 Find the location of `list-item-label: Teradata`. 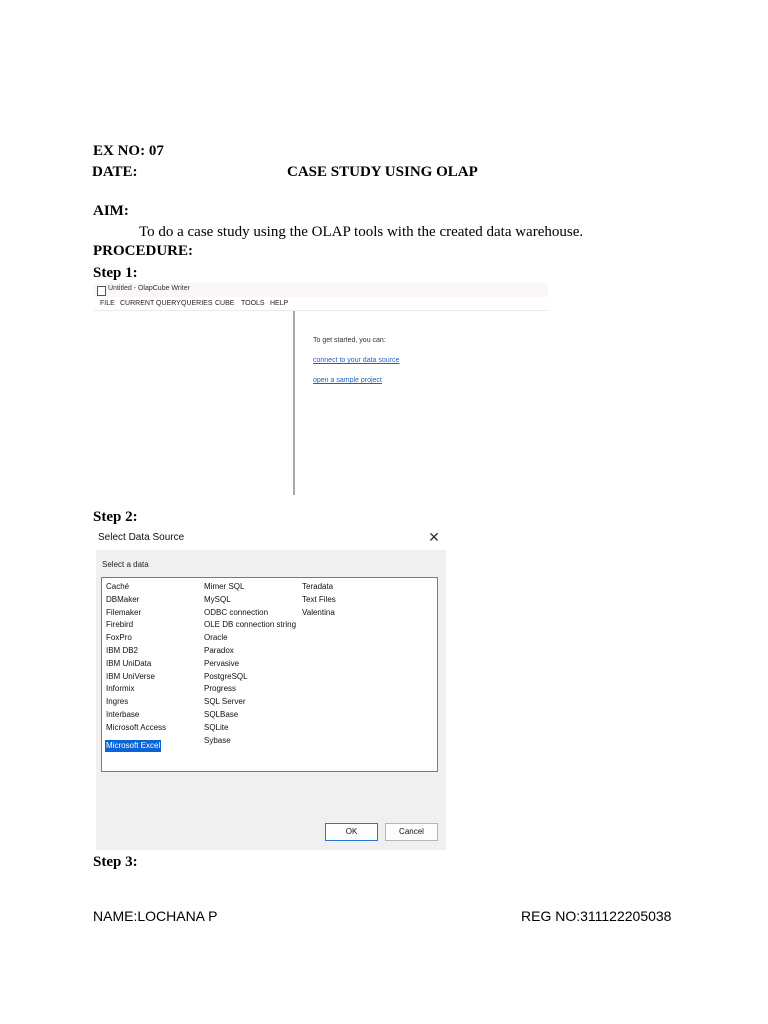

list-item-label: Teradata is located at coordinates (318, 586).